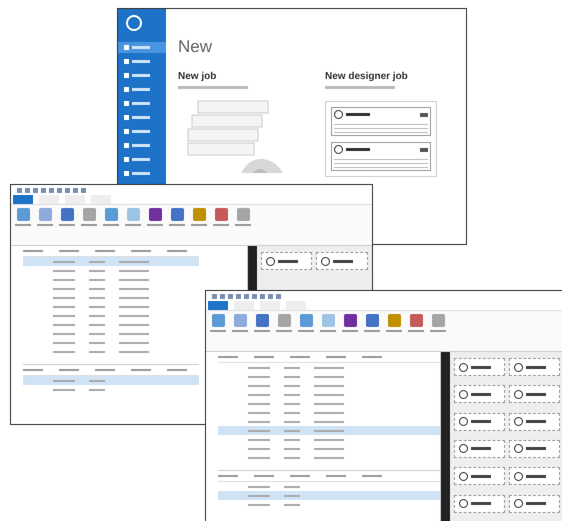 The height and width of the screenshot is (521, 562). Describe the element at coordinates (142, 47) in the screenshot. I see `sidebar-item` at that location.